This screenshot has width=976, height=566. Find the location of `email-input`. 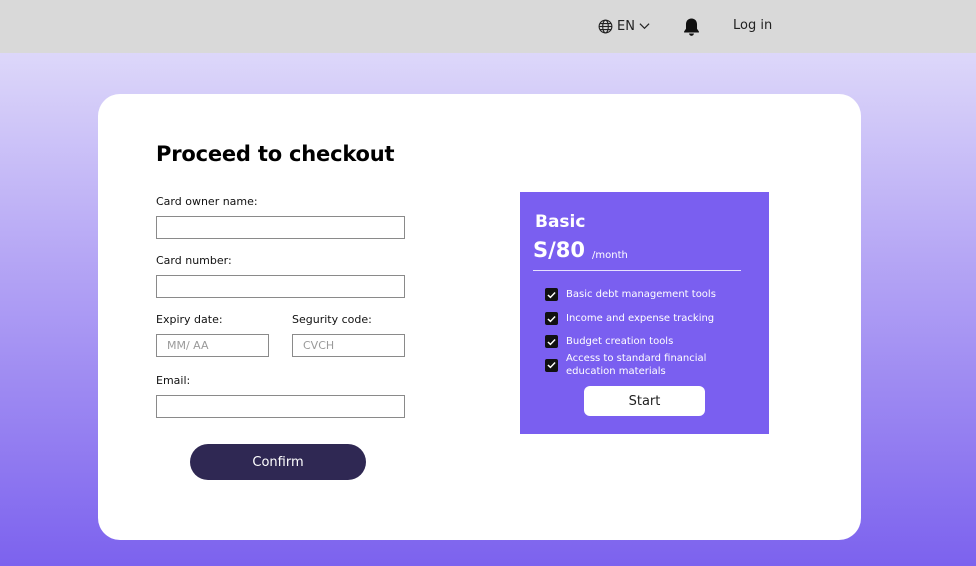

email-input is located at coordinates (280, 406).